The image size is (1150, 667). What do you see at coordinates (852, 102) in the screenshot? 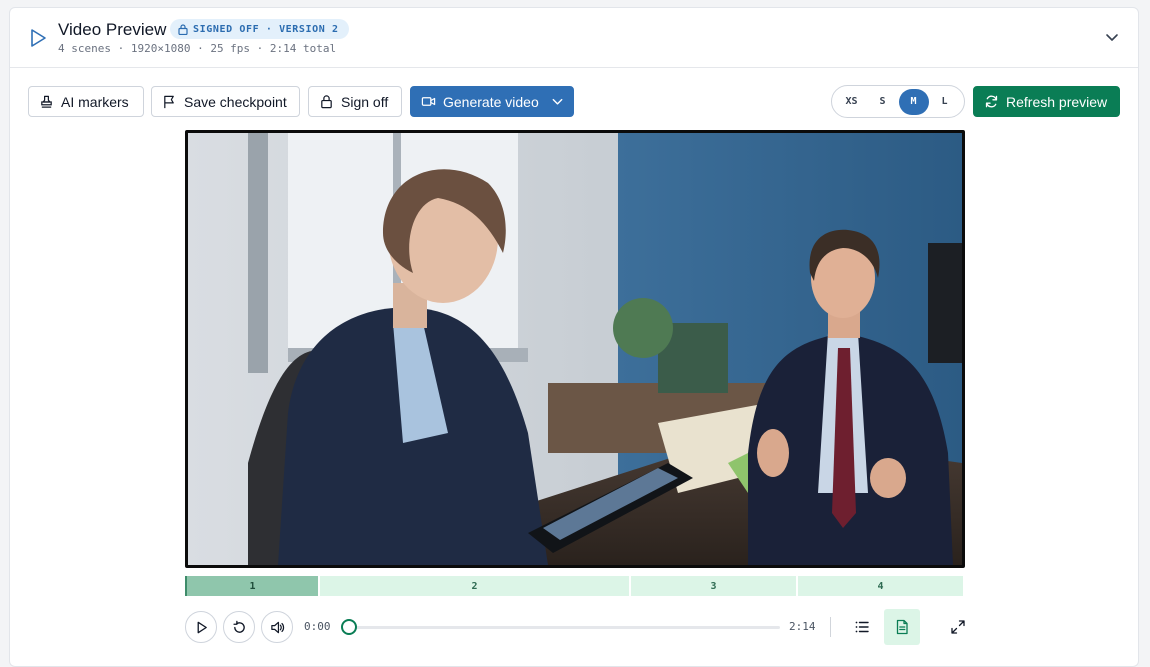
I see `size-option-xs: XS` at bounding box center [852, 102].